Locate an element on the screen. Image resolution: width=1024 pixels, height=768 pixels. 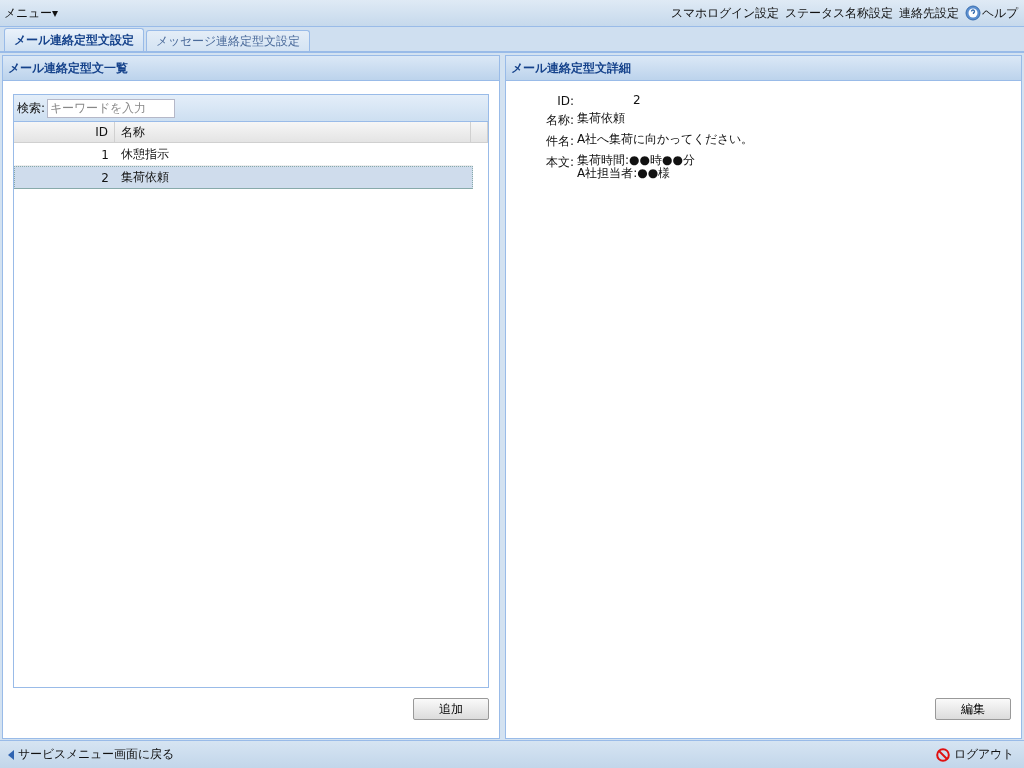
edit-button: 編集 is located at coordinates (973, 709).